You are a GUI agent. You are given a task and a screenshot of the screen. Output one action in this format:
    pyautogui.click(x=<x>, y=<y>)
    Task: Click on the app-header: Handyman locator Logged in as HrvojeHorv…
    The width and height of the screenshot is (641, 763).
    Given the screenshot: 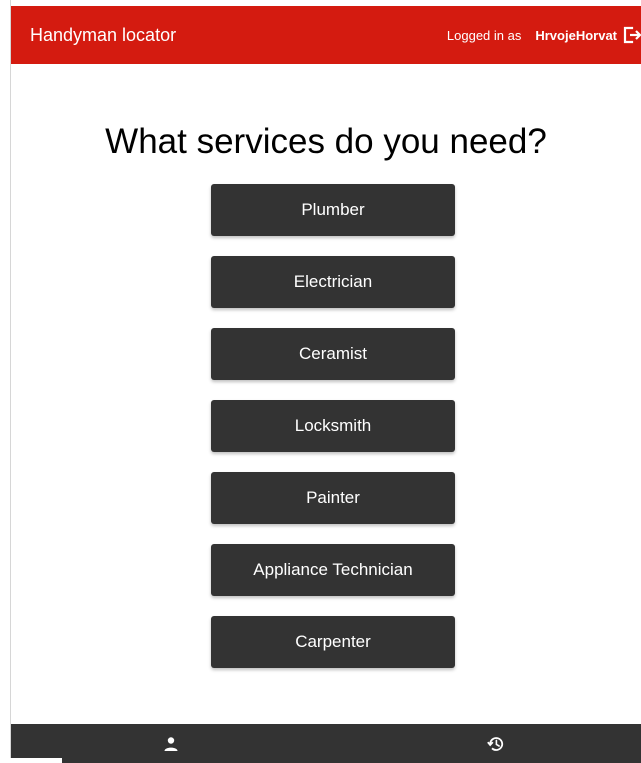 What is the action you would take?
    pyautogui.click(x=326, y=35)
    